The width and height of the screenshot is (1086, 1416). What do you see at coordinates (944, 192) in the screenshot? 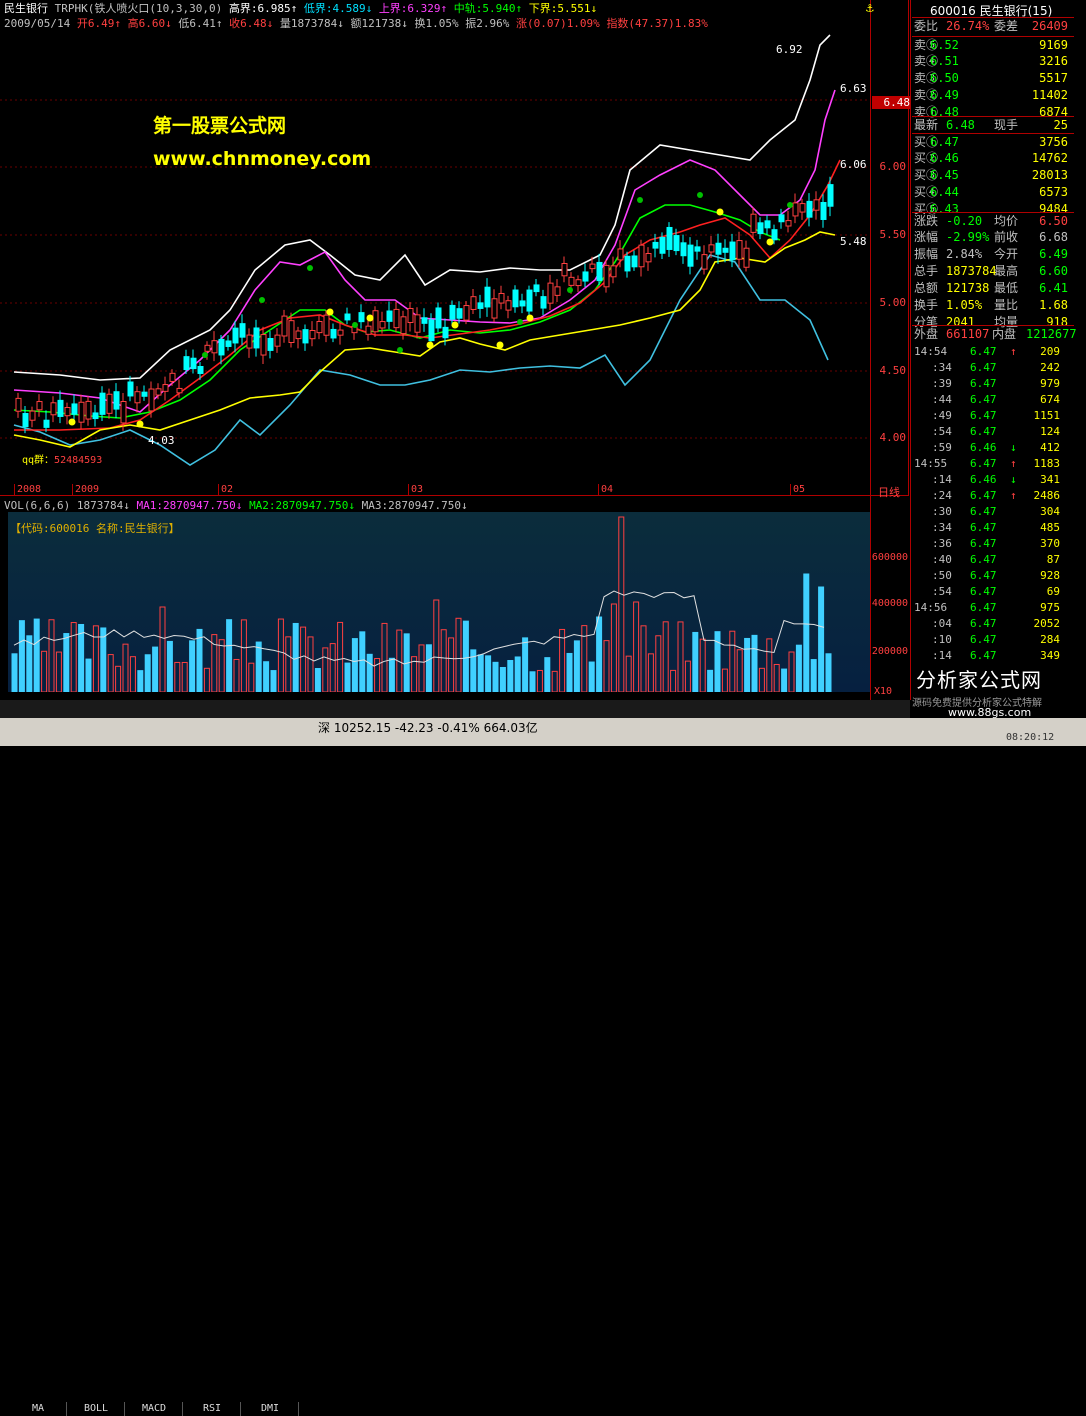
I see `bid-price: 6.44` at bounding box center [944, 192].